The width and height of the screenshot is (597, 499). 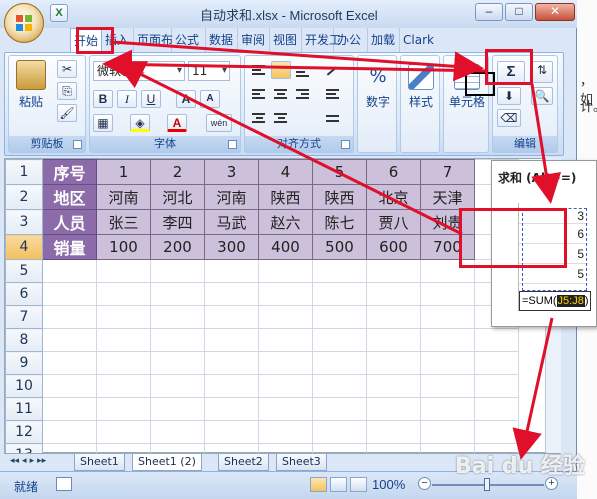 I want to click on watermark: Bai du 经验, so click(x=520, y=466).